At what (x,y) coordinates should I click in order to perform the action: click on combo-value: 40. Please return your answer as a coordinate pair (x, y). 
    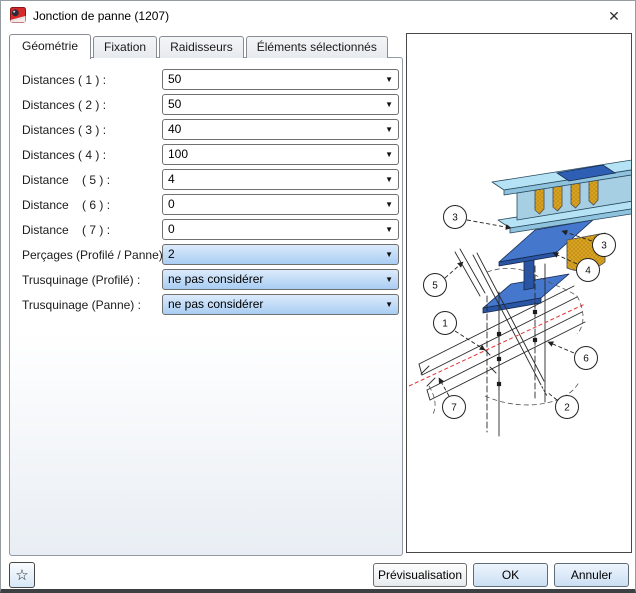
    Looking at the image, I should click on (175, 129).